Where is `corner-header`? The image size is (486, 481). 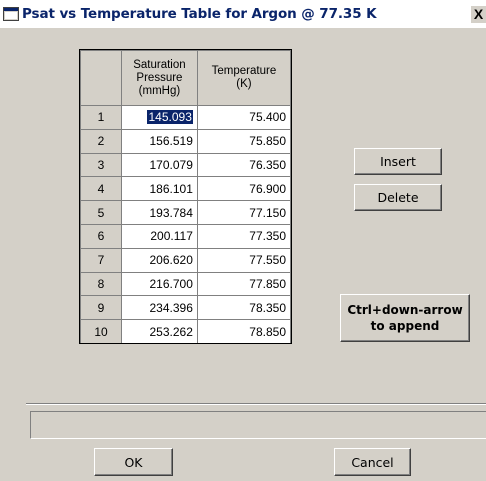 corner-header is located at coordinates (101, 78).